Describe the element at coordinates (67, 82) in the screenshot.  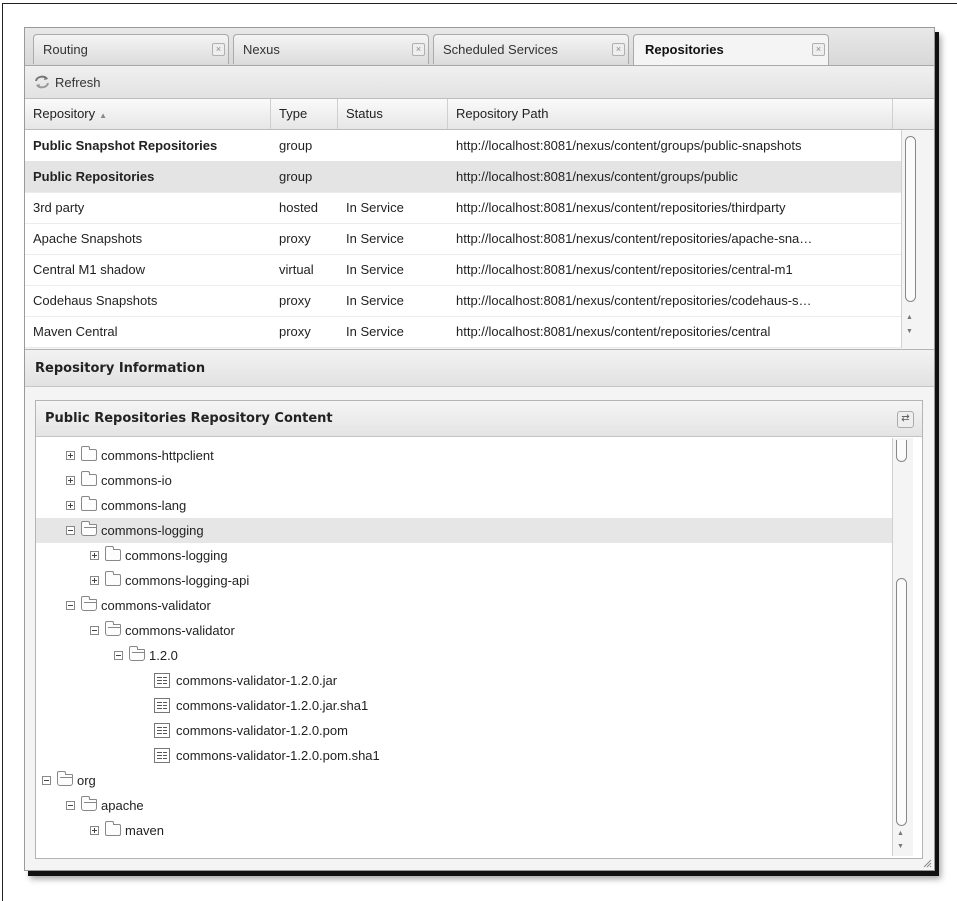
I see `refresh-button: Refresh` at that location.